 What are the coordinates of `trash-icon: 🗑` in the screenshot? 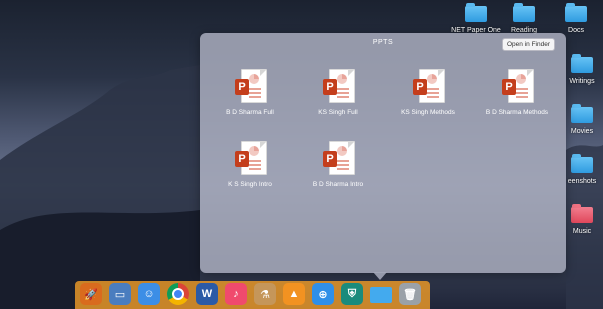 It's located at (410, 294).